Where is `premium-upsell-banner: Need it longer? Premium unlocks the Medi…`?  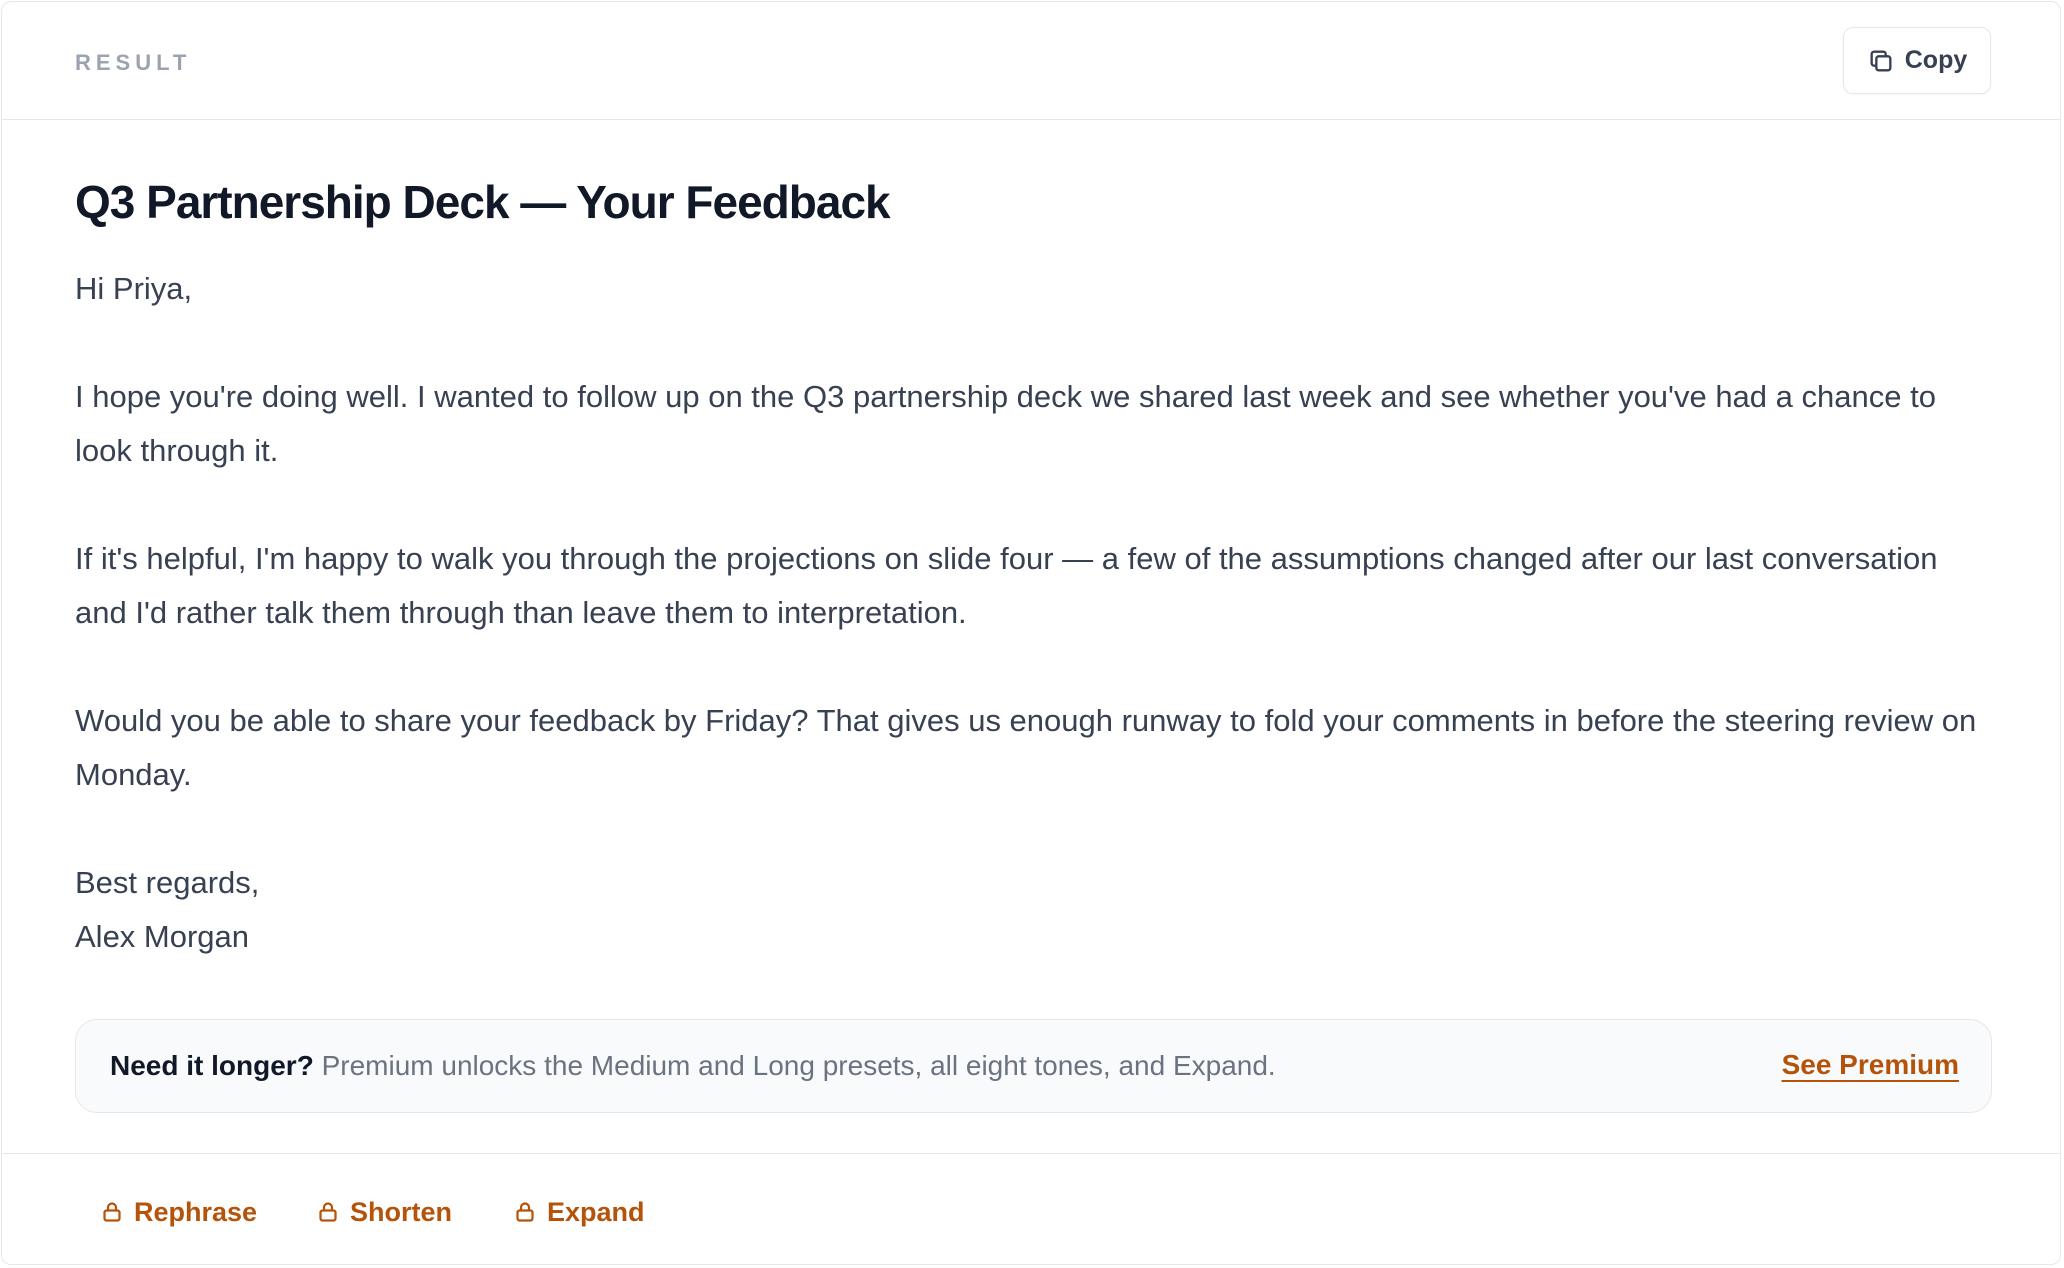 premium-upsell-banner: Need it longer? Premium unlocks the Medi… is located at coordinates (1033, 1066).